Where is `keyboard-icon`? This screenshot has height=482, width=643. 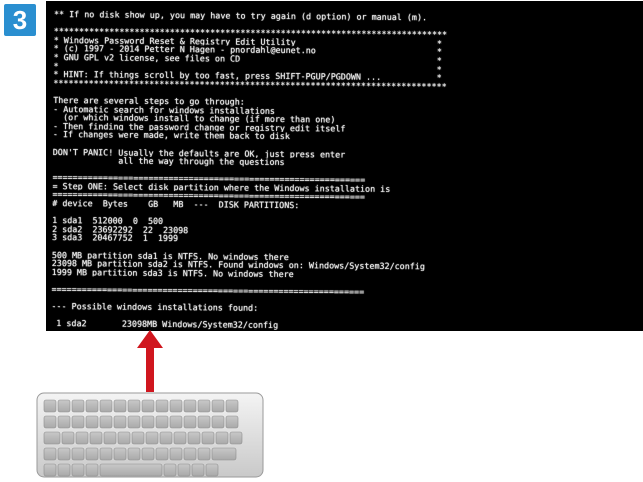 keyboard-icon is located at coordinates (150, 435).